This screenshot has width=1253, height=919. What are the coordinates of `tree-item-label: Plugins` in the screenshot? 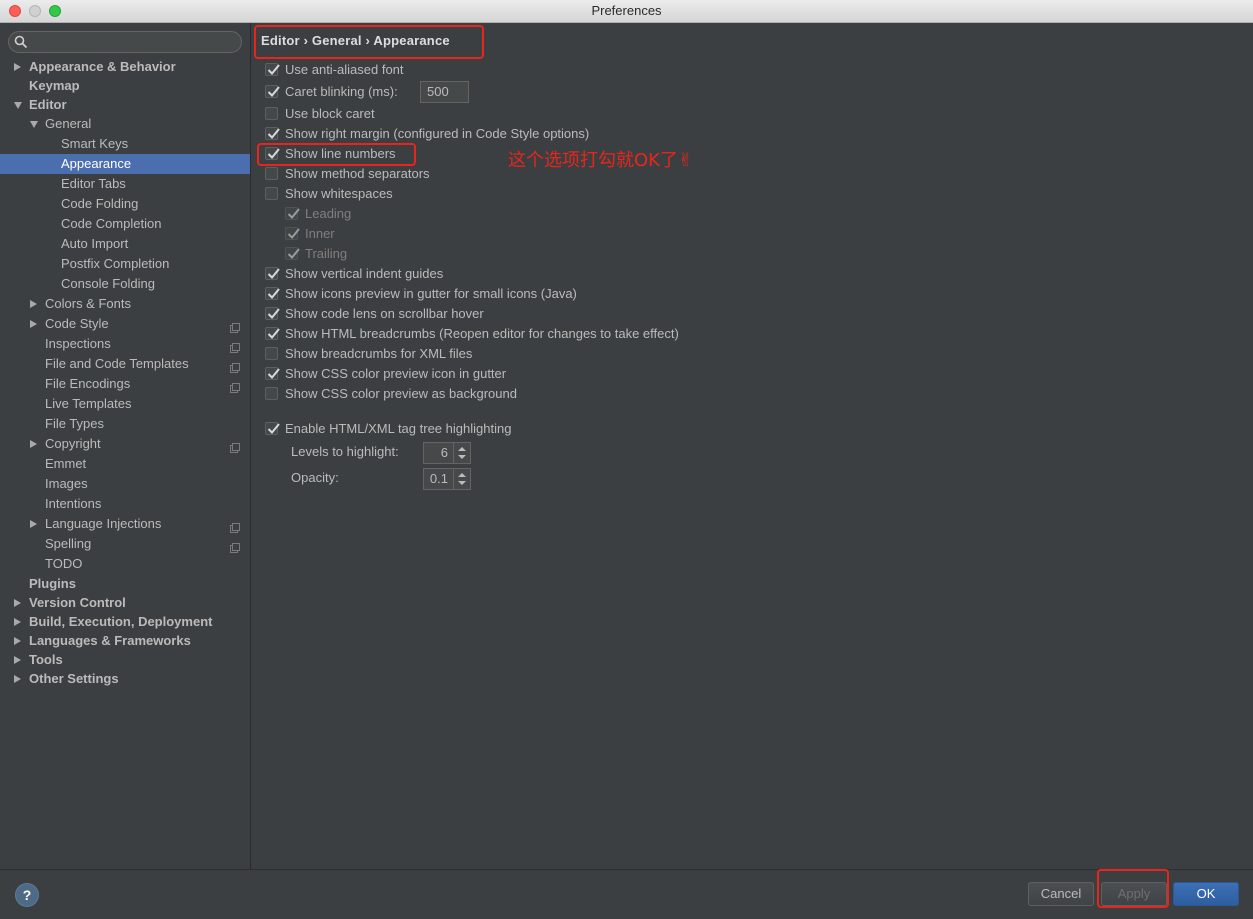 It's located at (52, 583).